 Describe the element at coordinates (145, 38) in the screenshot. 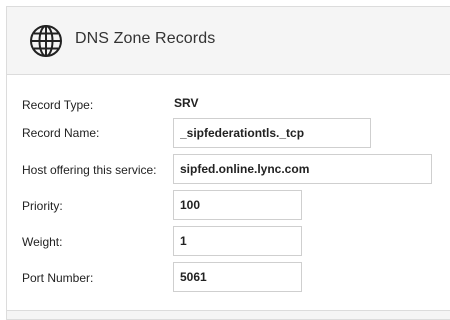

I see `panel-title: DNS Zone Records` at that location.